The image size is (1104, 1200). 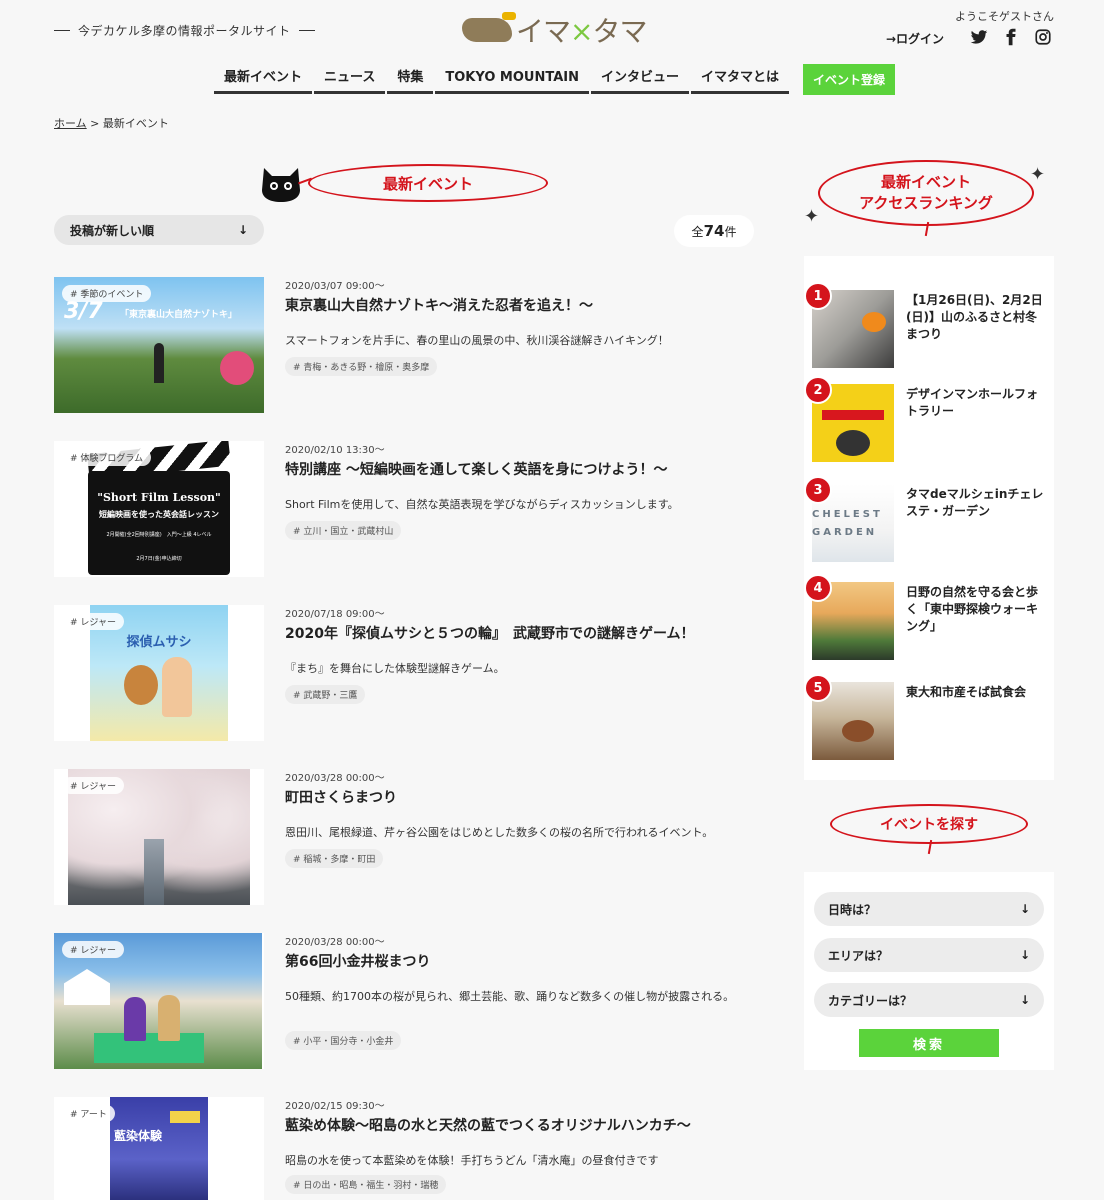 I want to click on event-description: スマートフォンを片手に、春の里山の風景の中、秋川渓谷謎解きハイキング！, so click(x=477, y=340).